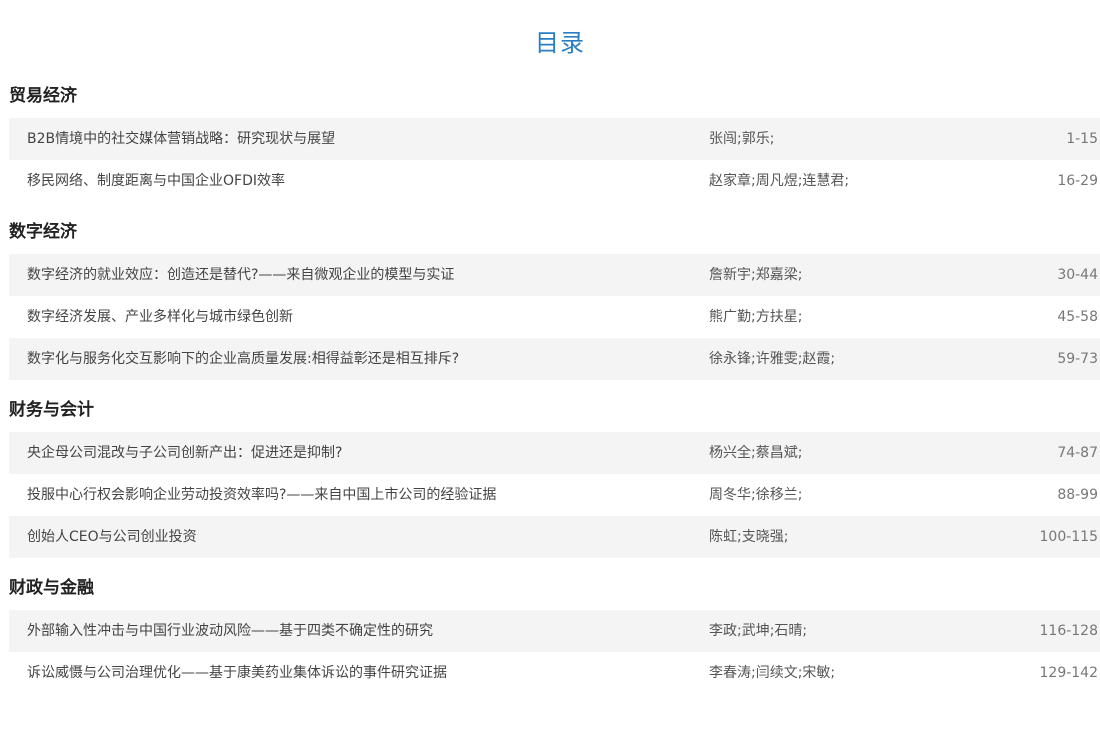 This screenshot has width=1100, height=744. I want to click on article-pages: 100-115, so click(1069, 537).